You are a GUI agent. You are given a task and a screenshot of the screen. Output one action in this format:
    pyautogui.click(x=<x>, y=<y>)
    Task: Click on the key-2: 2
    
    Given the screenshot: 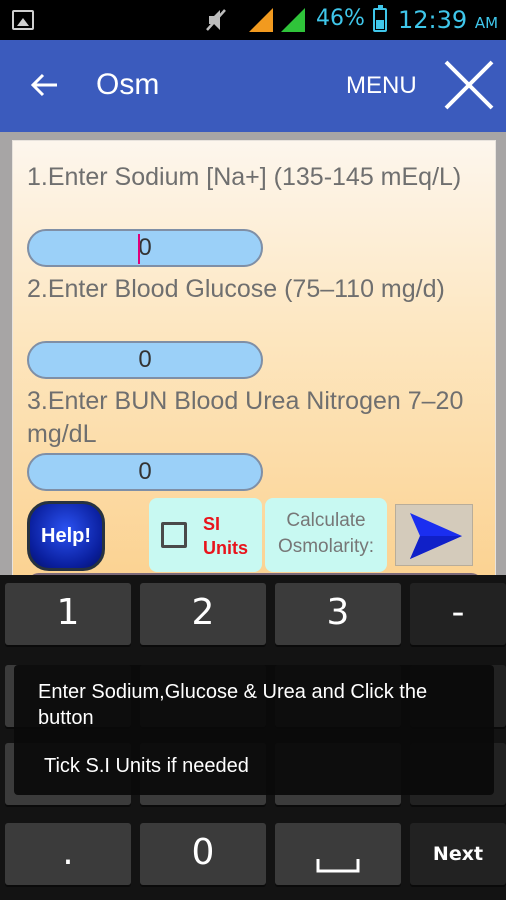 What is the action you would take?
    pyautogui.click(x=203, y=614)
    